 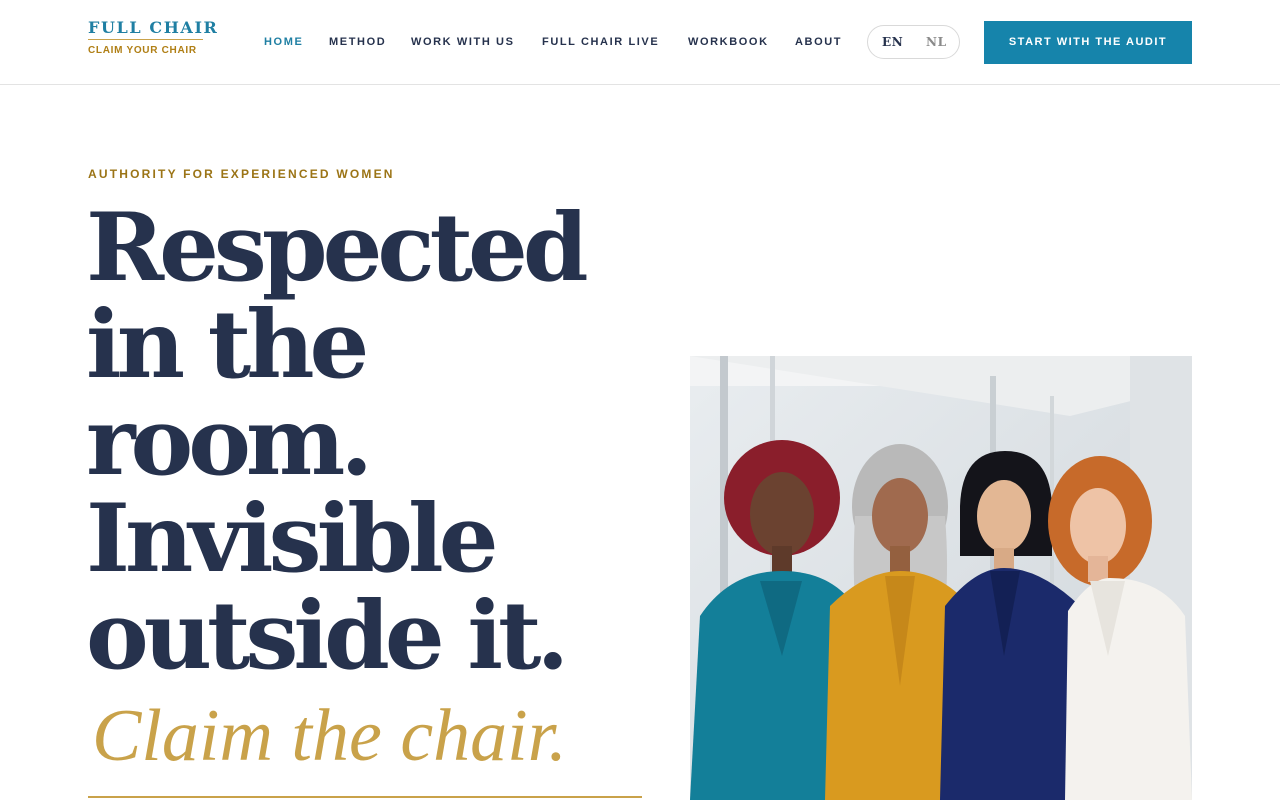 I want to click on nav-item-method: METHOD, so click(x=357, y=42).